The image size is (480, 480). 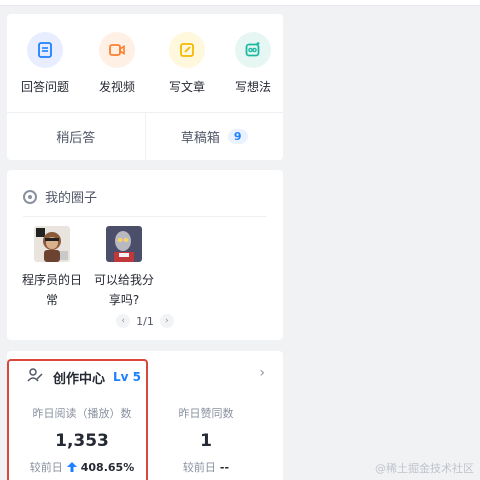 What do you see at coordinates (71, 467) in the screenshot?
I see `arrow-up-icon` at bounding box center [71, 467].